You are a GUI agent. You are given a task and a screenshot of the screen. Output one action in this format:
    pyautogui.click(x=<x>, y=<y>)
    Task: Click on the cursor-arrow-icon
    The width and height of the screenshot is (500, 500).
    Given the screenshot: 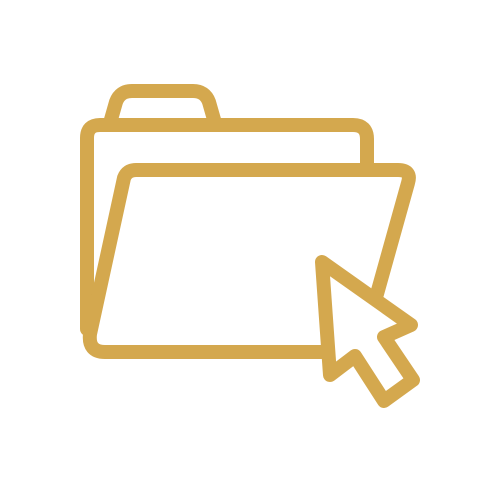 What is the action you would take?
    pyautogui.click(x=367, y=331)
    